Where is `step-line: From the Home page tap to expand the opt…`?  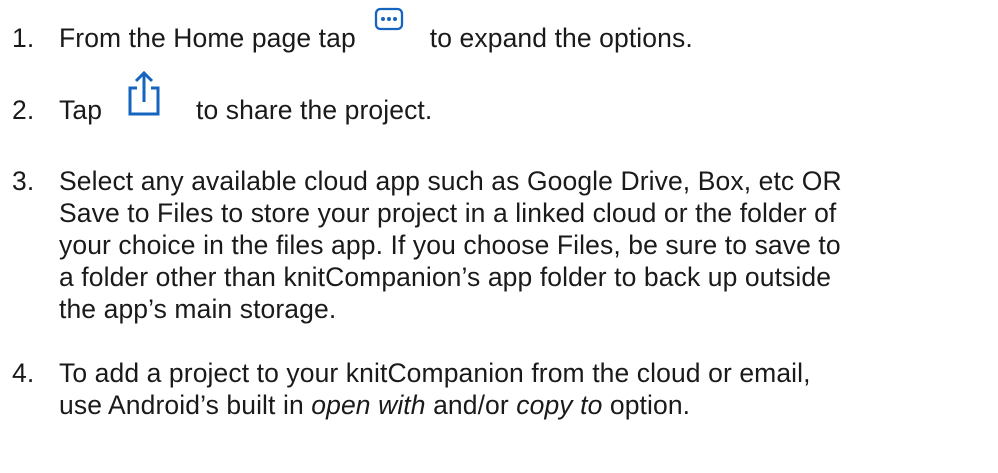 step-line: From the Home page tap to expand the opt… is located at coordinates (526, 30).